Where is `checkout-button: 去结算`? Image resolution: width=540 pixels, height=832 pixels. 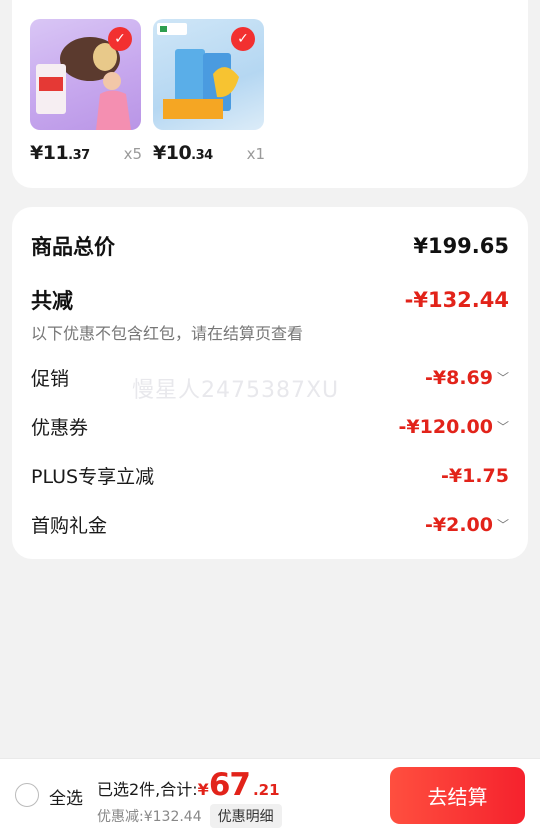 checkout-button: 去结算 is located at coordinates (457, 795).